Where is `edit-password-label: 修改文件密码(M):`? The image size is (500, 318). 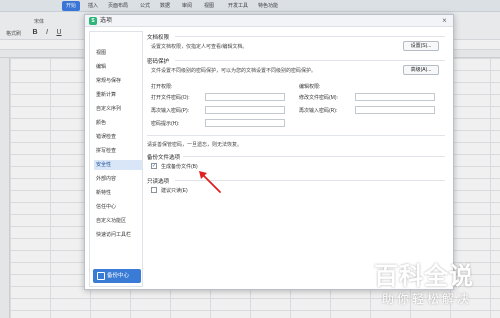 edit-password-label: 修改文件密码(M): is located at coordinates (318, 98).